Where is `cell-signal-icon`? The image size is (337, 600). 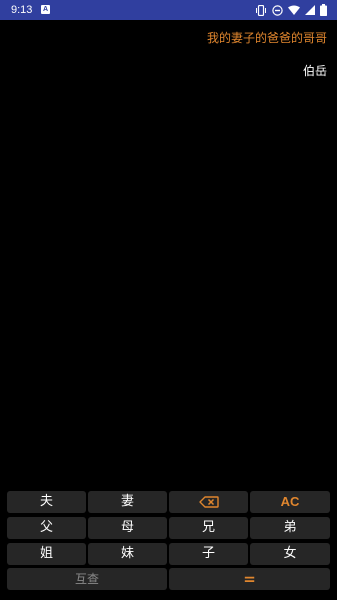
cell-signal-icon is located at coordinates (310, 10).